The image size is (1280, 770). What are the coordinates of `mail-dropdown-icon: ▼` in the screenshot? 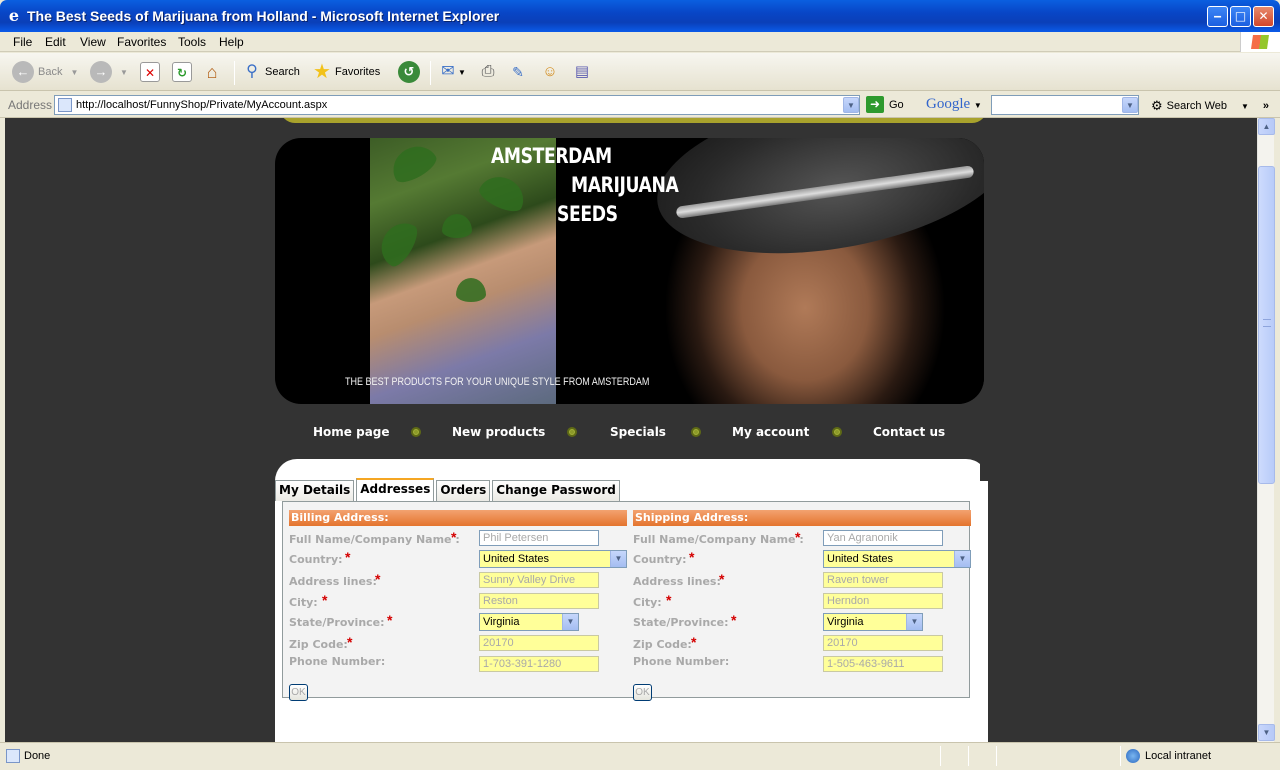 It's located at (462, 72).